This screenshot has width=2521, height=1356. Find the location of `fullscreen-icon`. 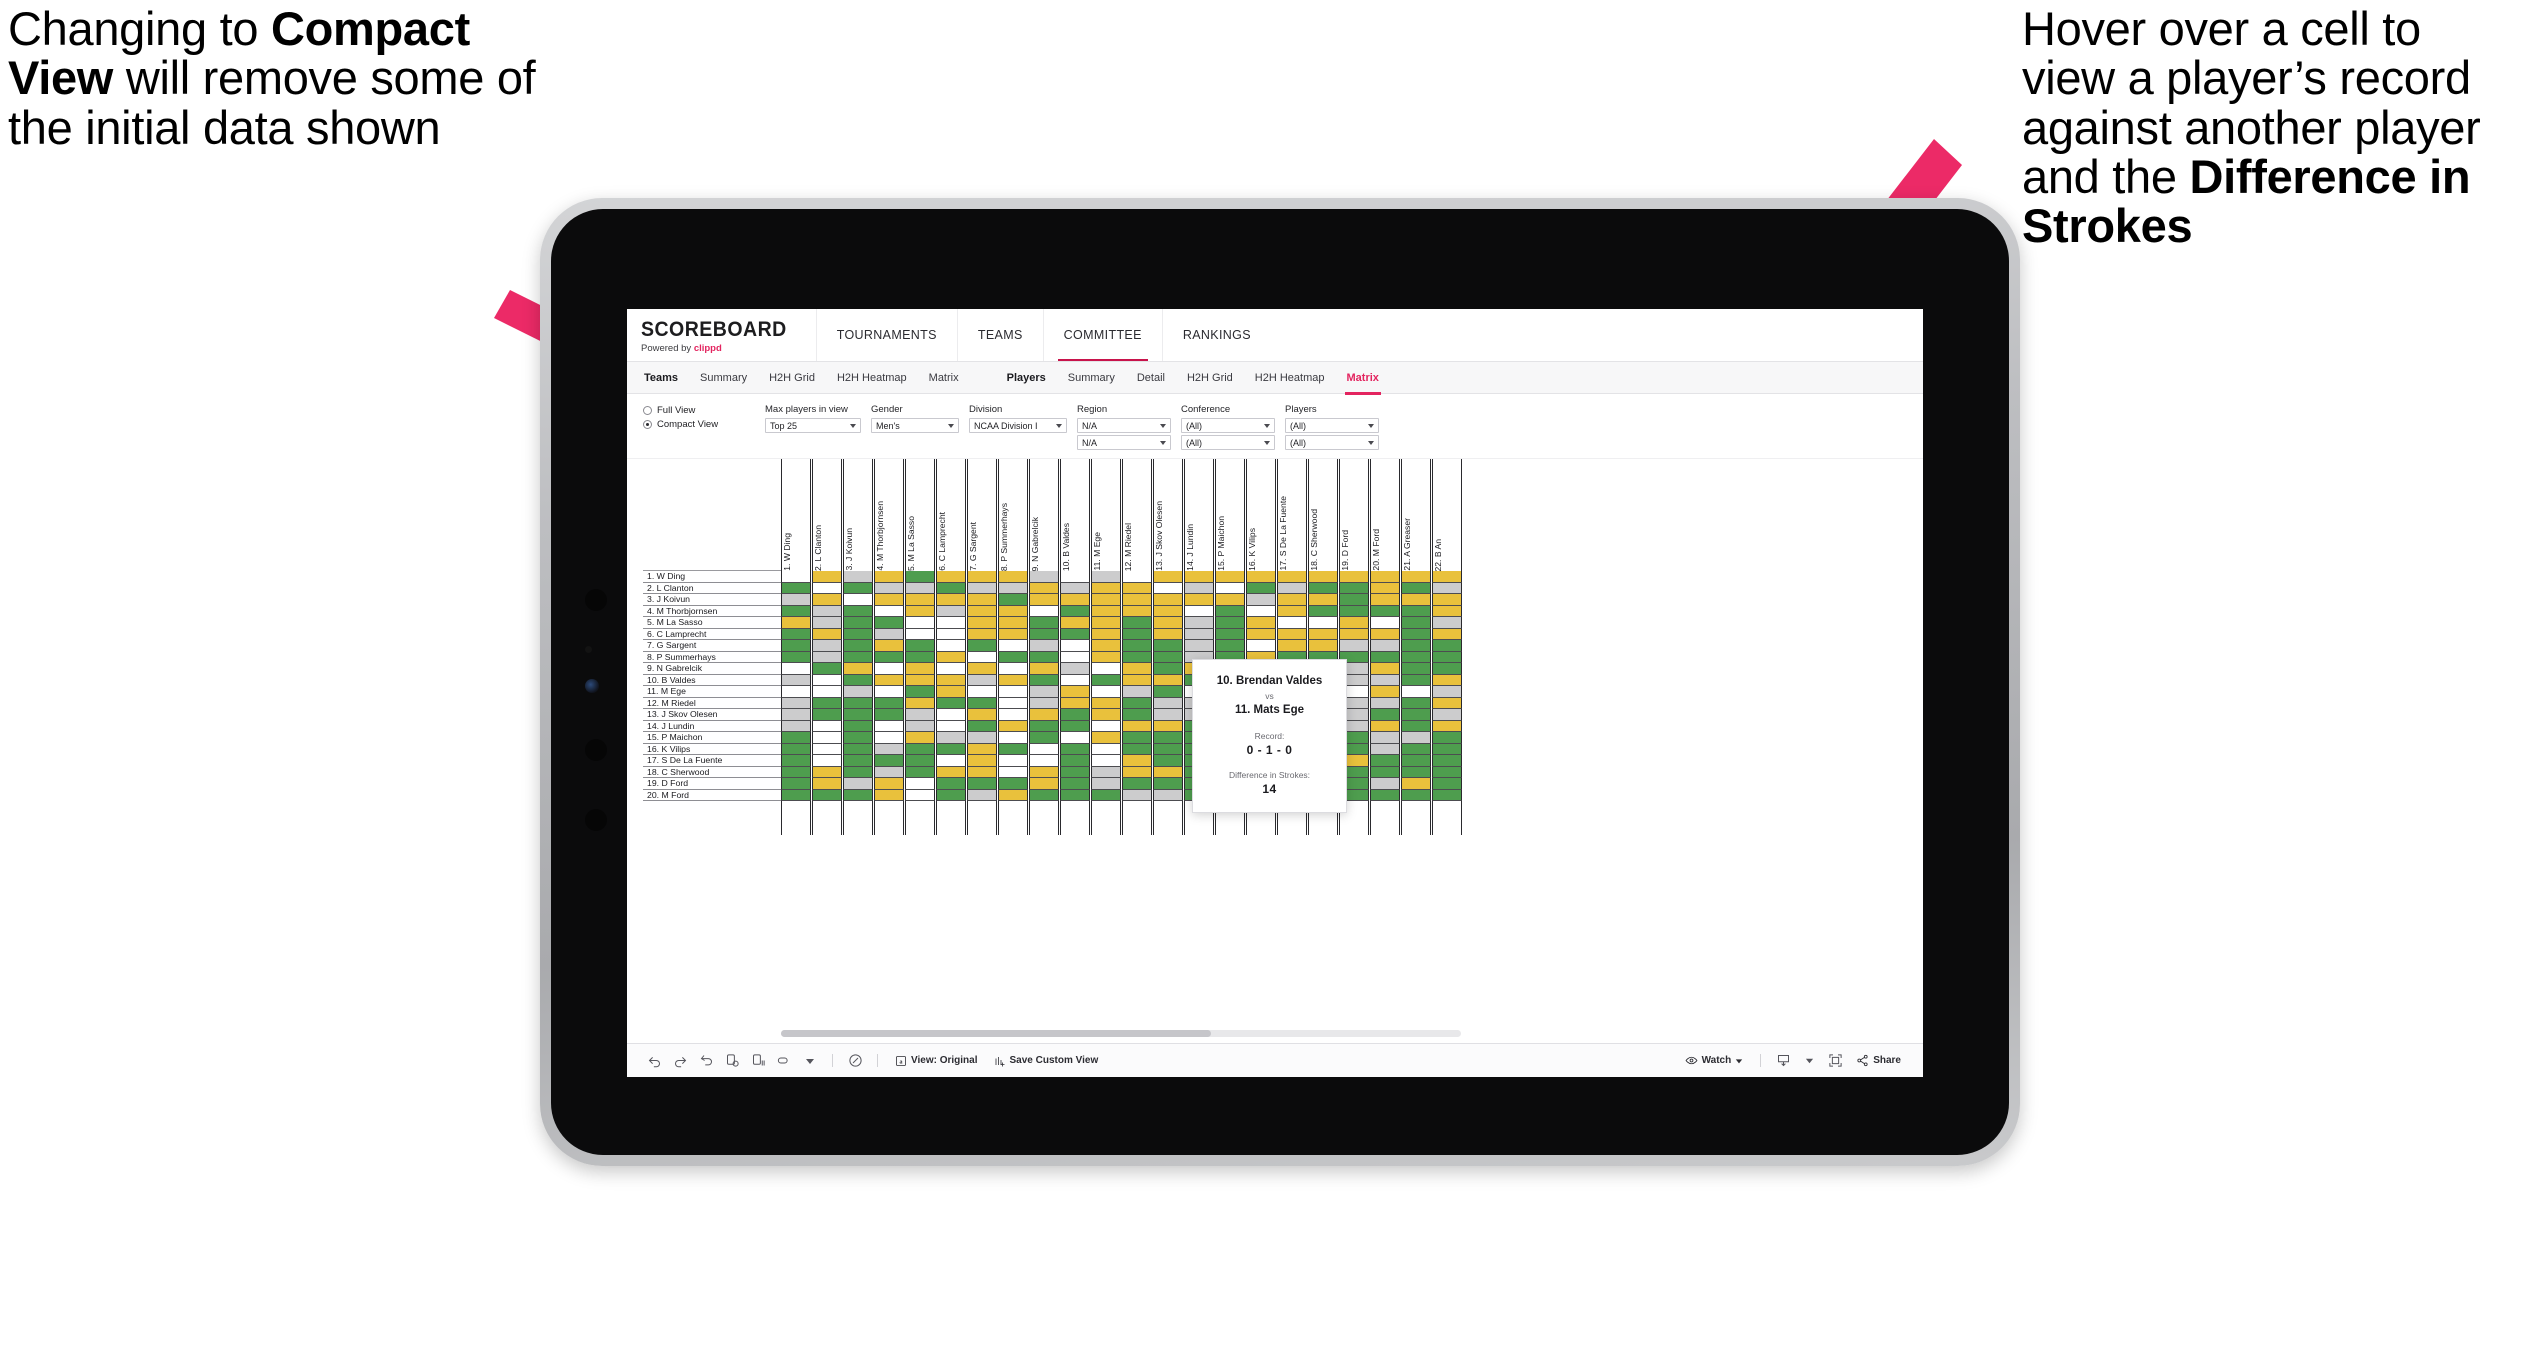

fullscreen-icon is located at coordinates (1835, 1060).